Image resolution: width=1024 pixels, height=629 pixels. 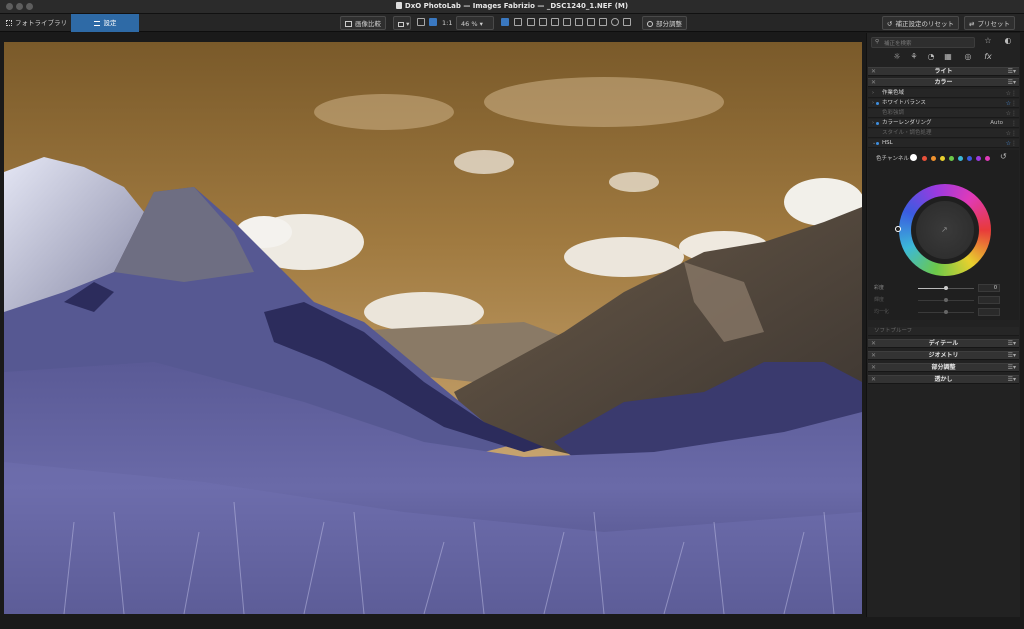 I want to click on section-detail: ✕ ディテール ☰▾, so click(x=943, y=343).